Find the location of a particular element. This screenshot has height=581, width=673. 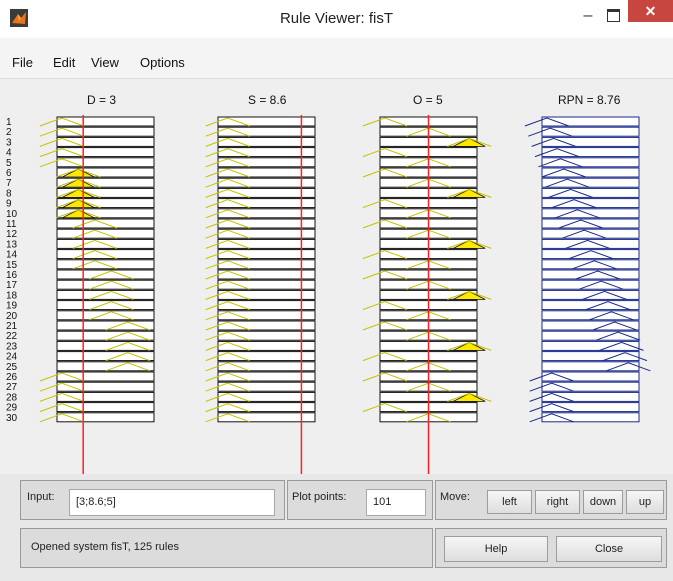

move-panel: Move: left right down up is located at coordinates (551, 500).